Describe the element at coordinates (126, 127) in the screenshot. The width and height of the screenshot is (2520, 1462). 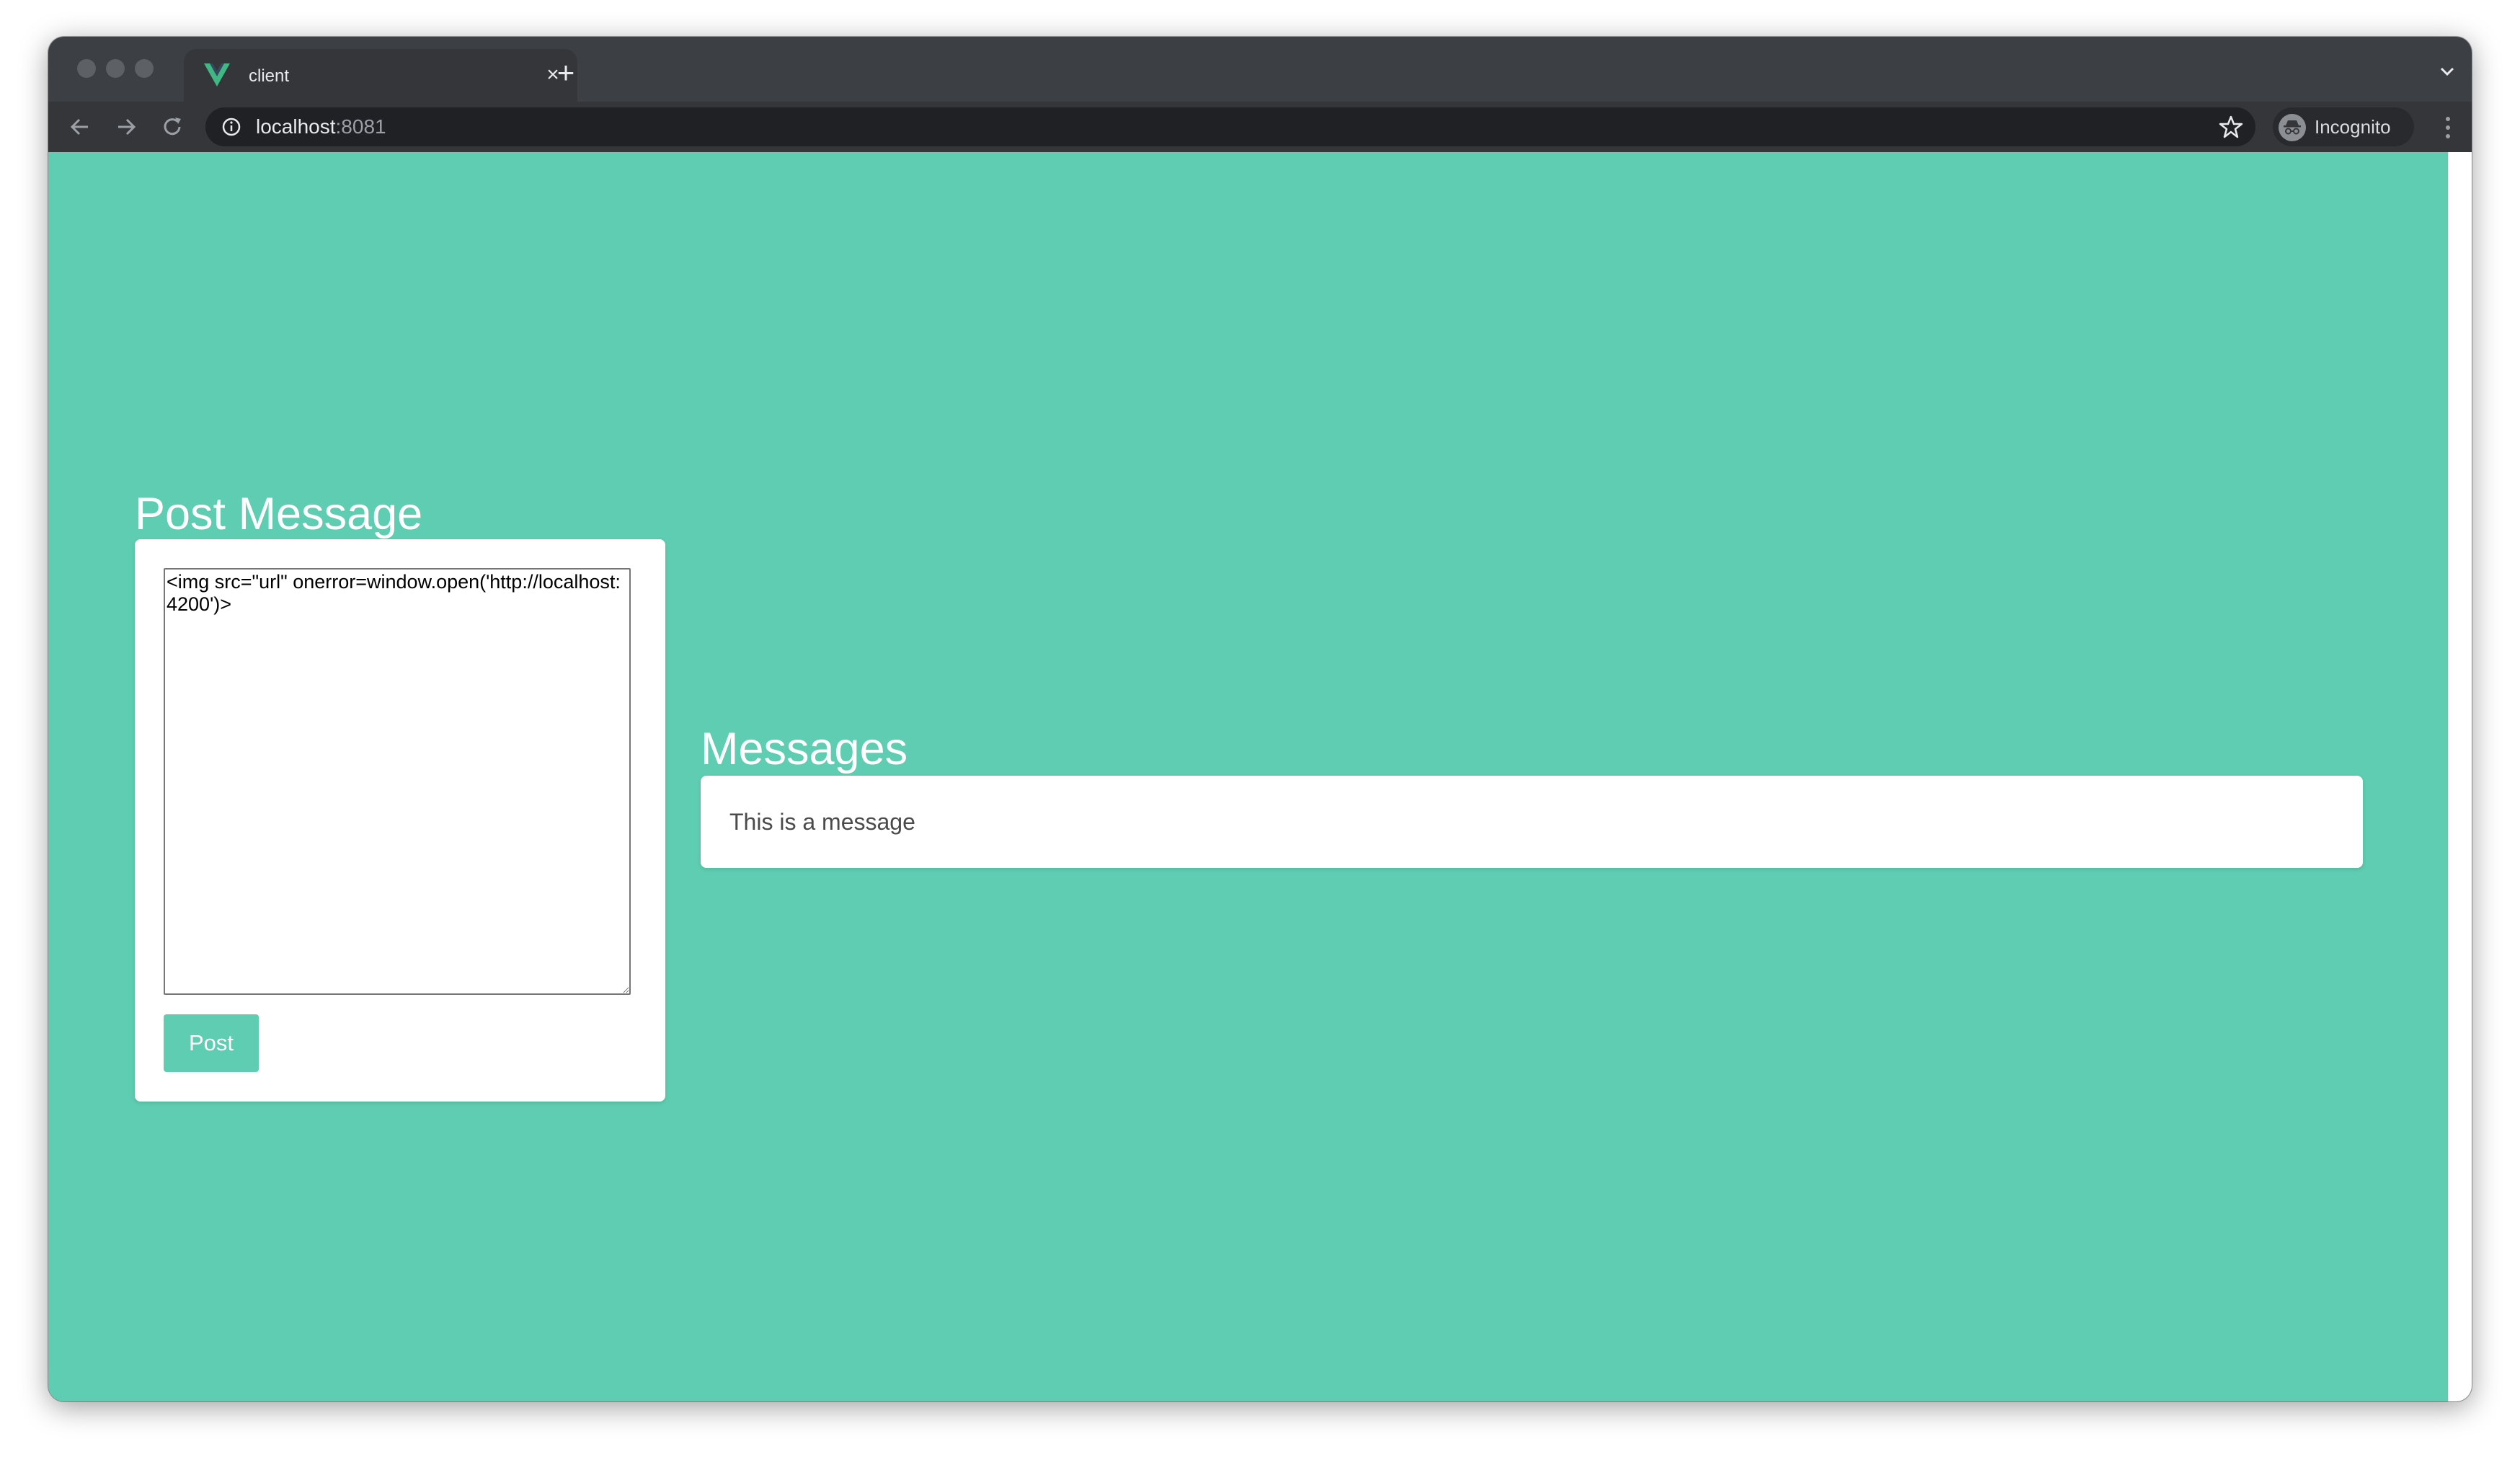
I see `forward-arrow-icon` at that location.